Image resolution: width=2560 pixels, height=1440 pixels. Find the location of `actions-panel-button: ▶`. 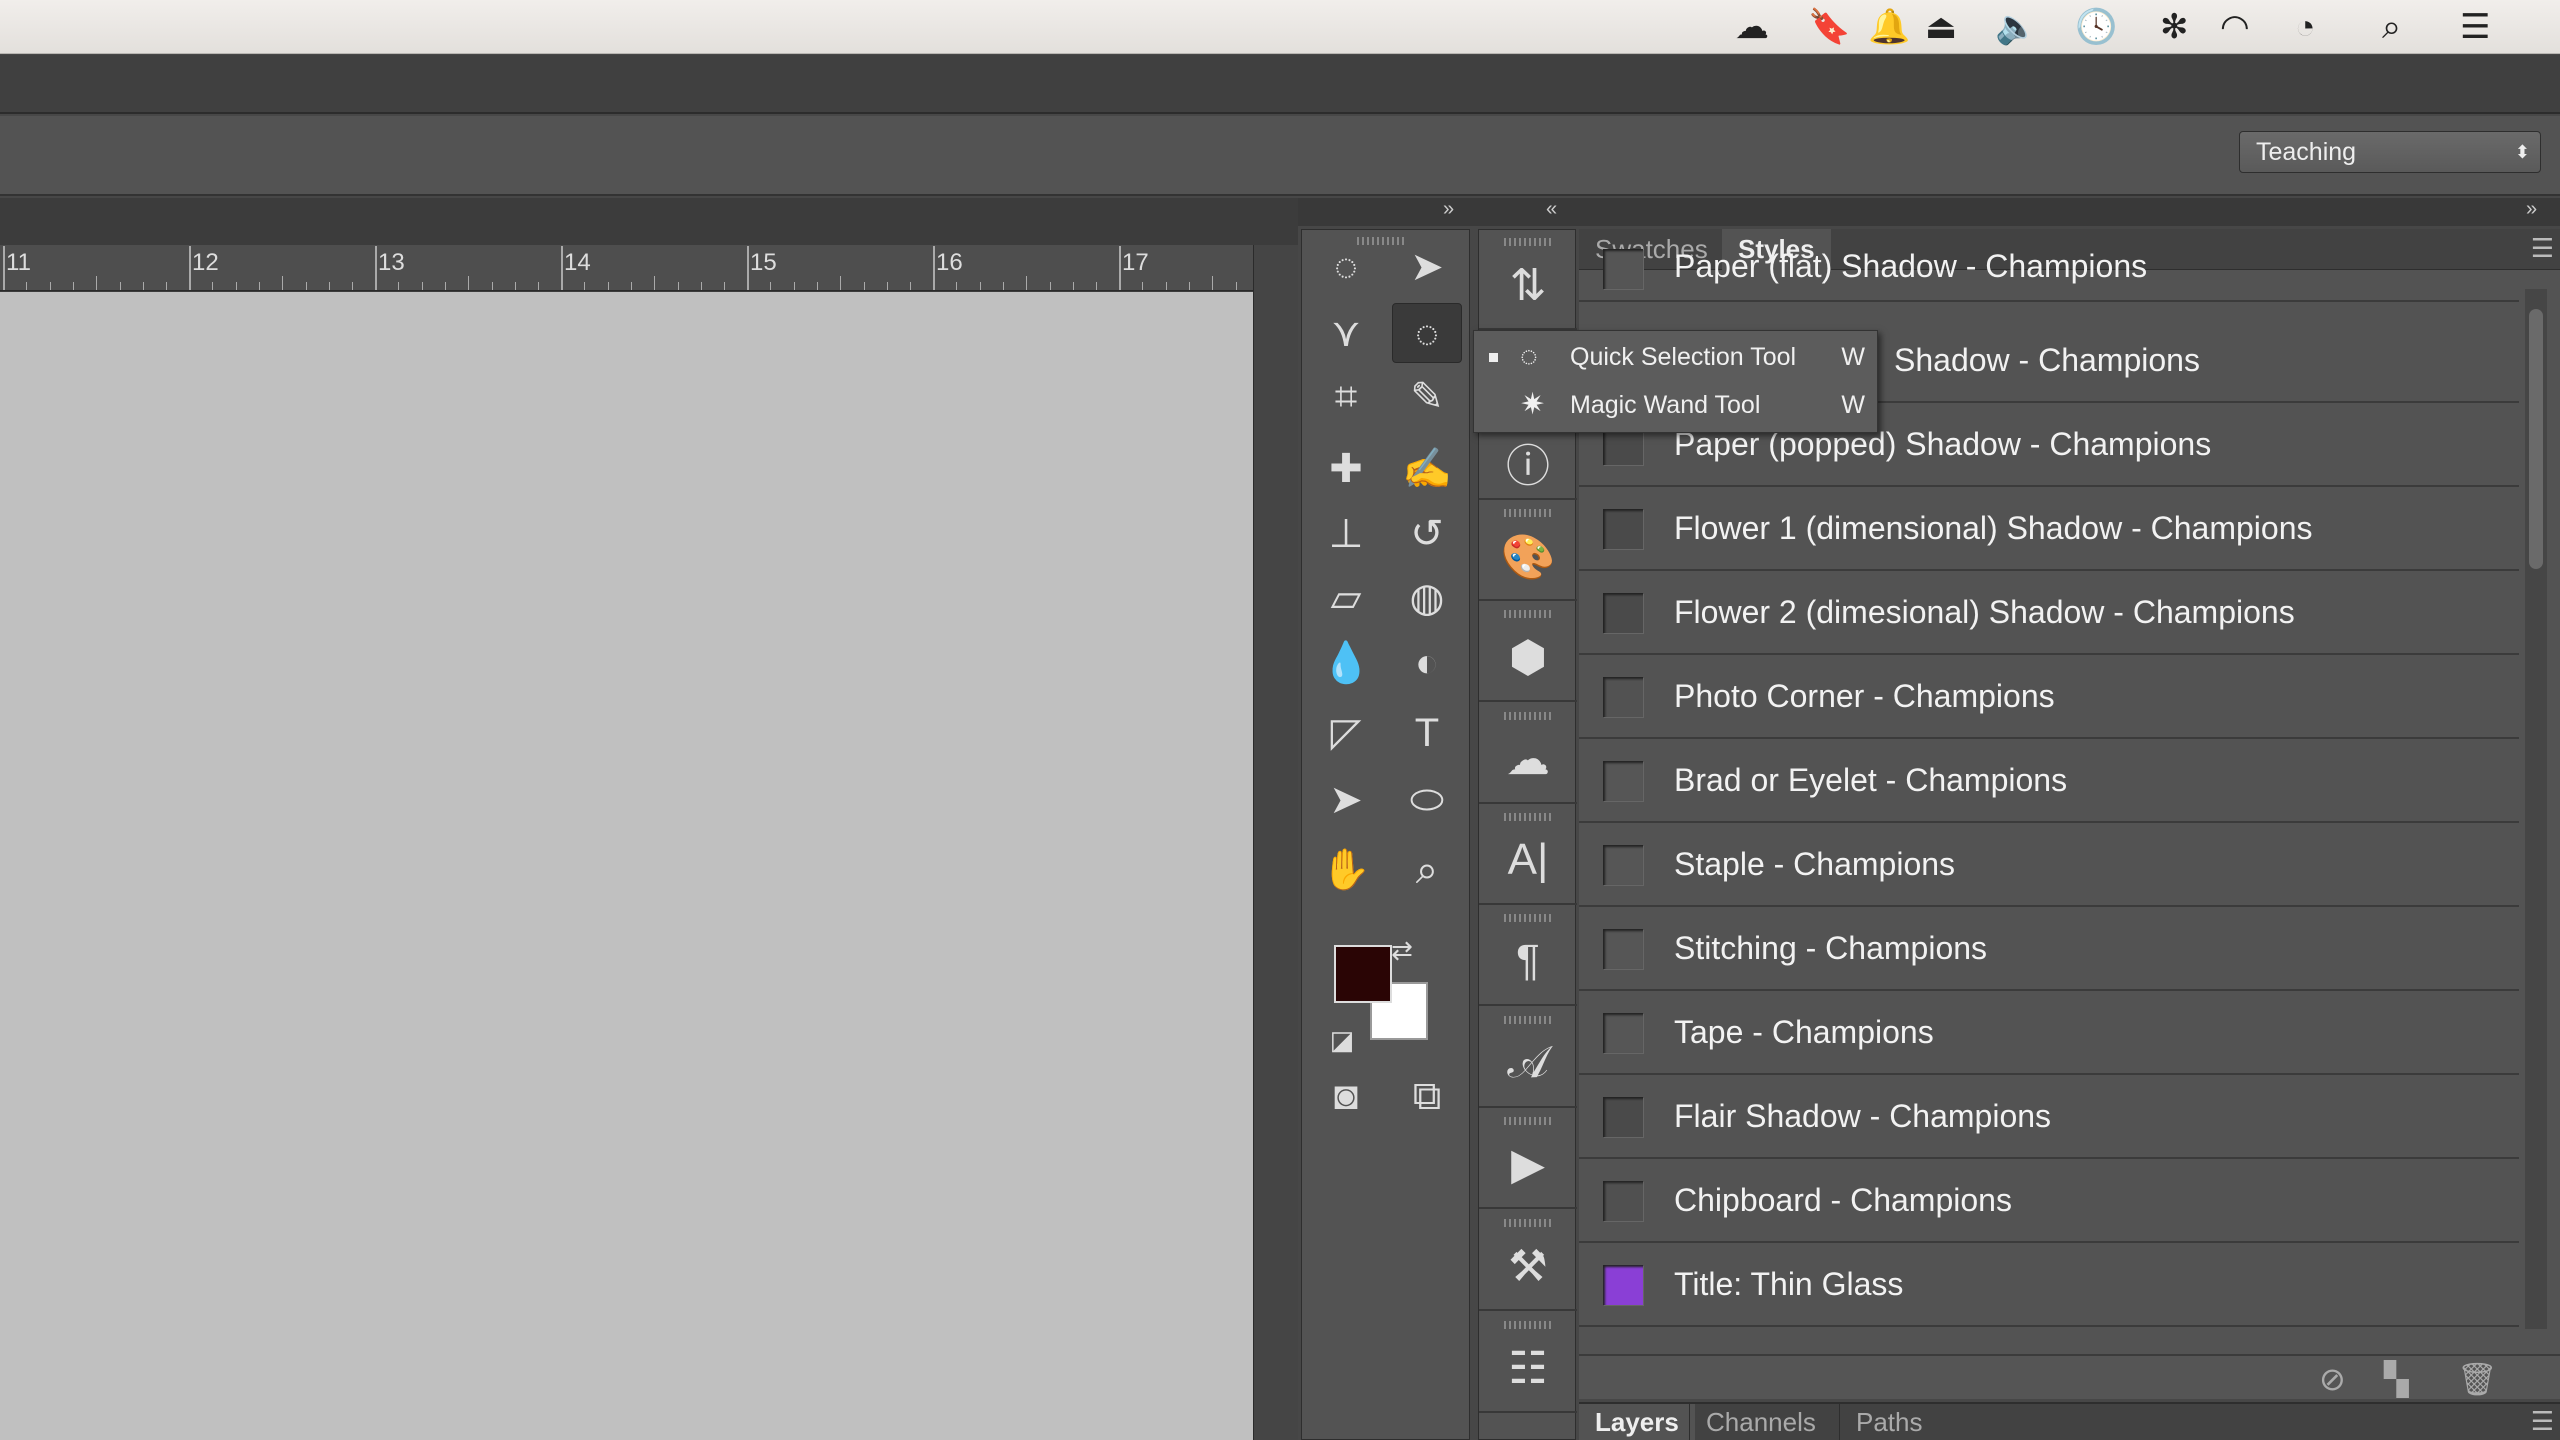

actions-panel-button: ▶ is located at coordinates (1528, 1159).